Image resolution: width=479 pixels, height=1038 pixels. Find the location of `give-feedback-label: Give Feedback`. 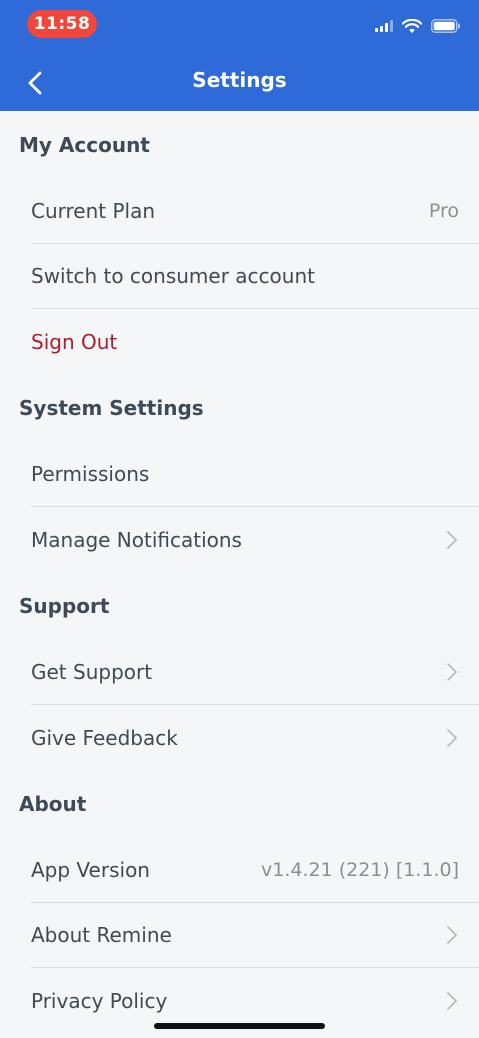

give-feedback-label: Give Feedback is located at coordinates (104, 737).